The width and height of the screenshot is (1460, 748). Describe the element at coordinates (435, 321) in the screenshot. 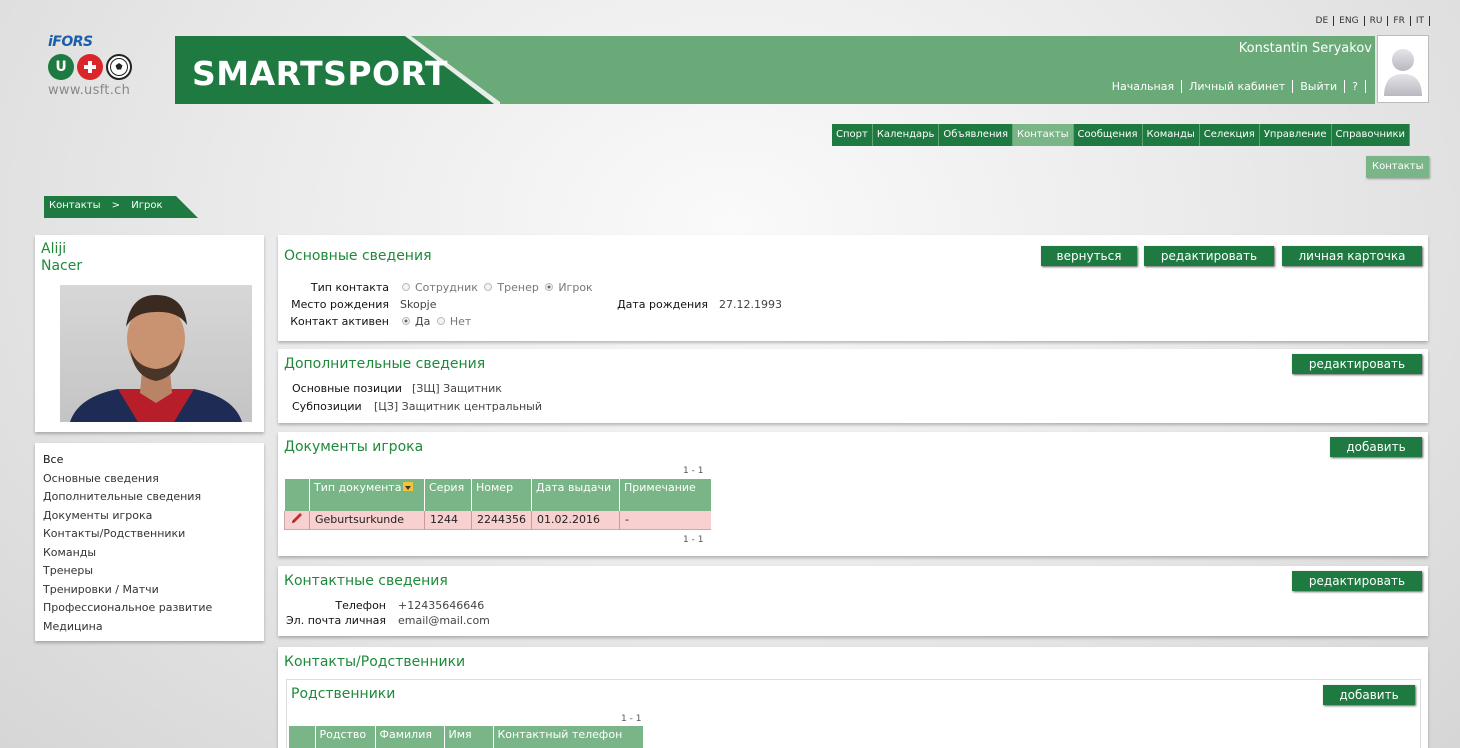

I see `active-radios: Да Нет` at that location.